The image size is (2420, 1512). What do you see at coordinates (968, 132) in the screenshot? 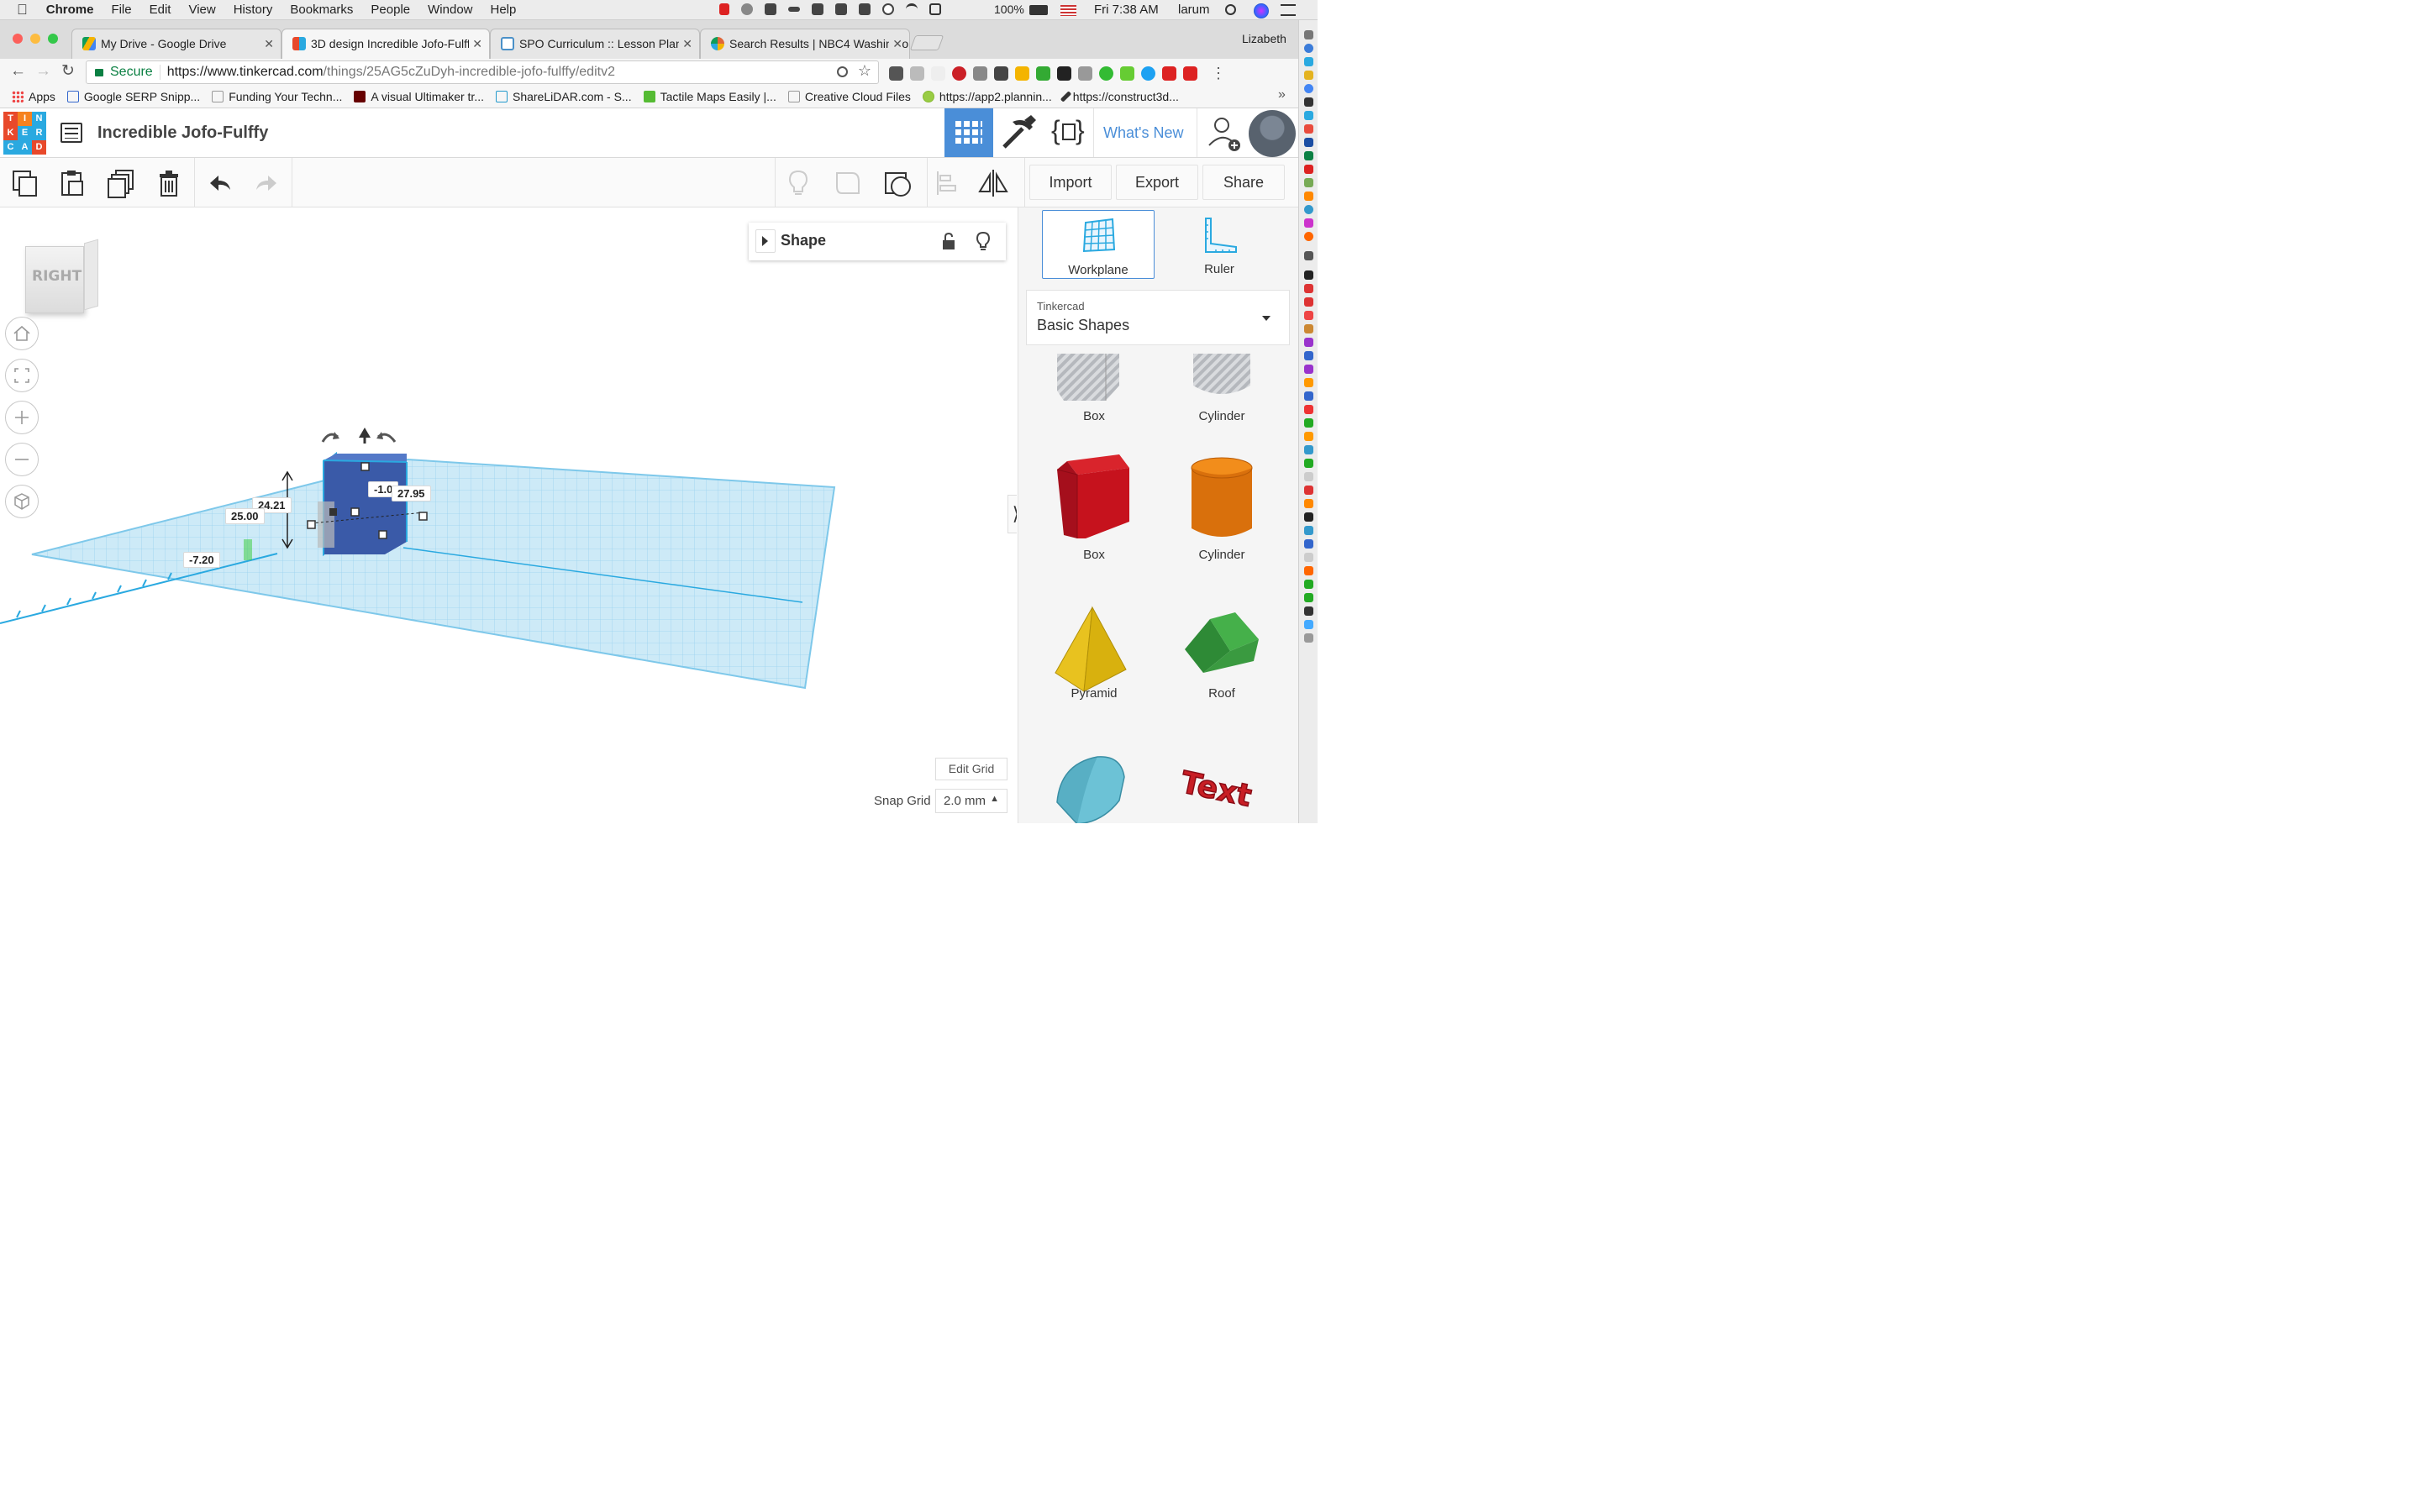
I see `3d-design-view-button` at bounding box center [968, 132].